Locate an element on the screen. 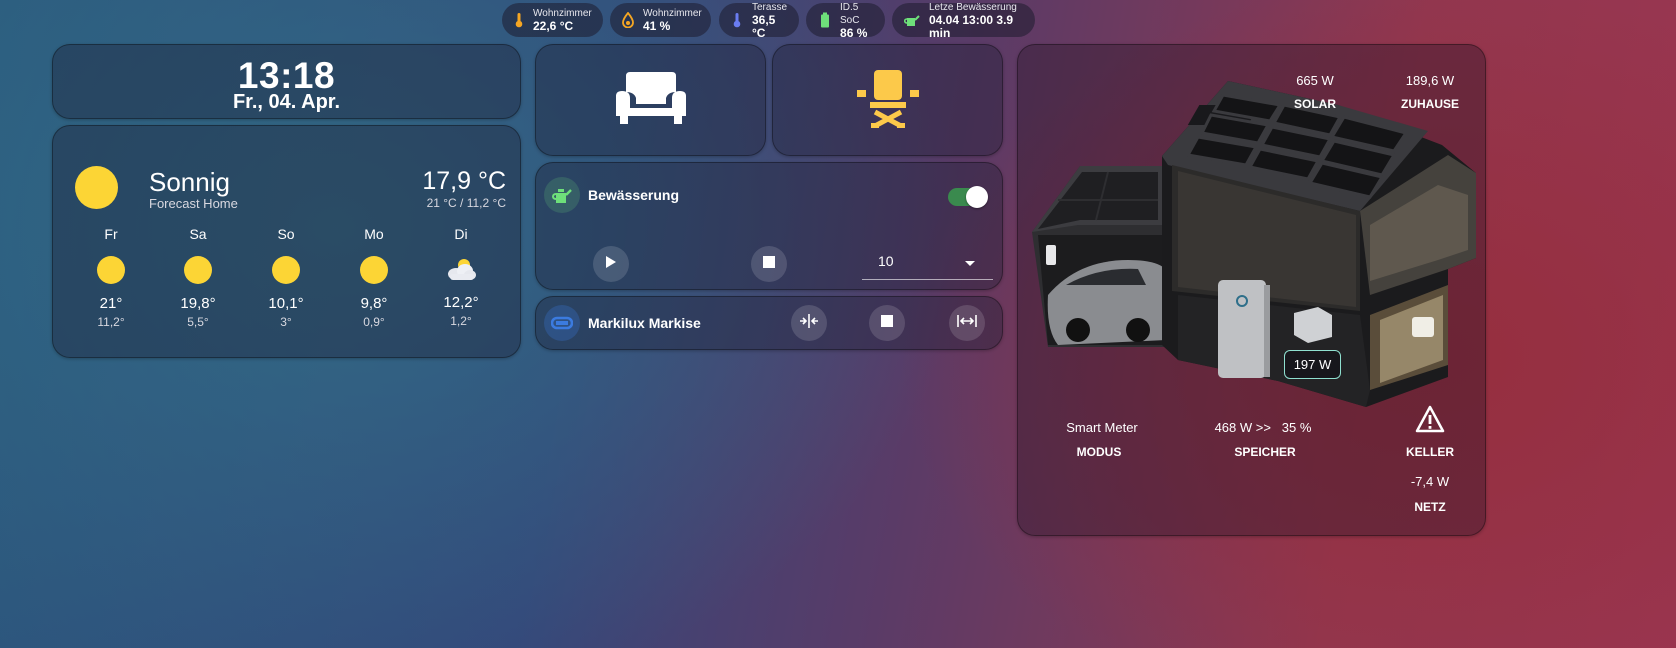  awning-close-button is located at coordinates (809, 323).